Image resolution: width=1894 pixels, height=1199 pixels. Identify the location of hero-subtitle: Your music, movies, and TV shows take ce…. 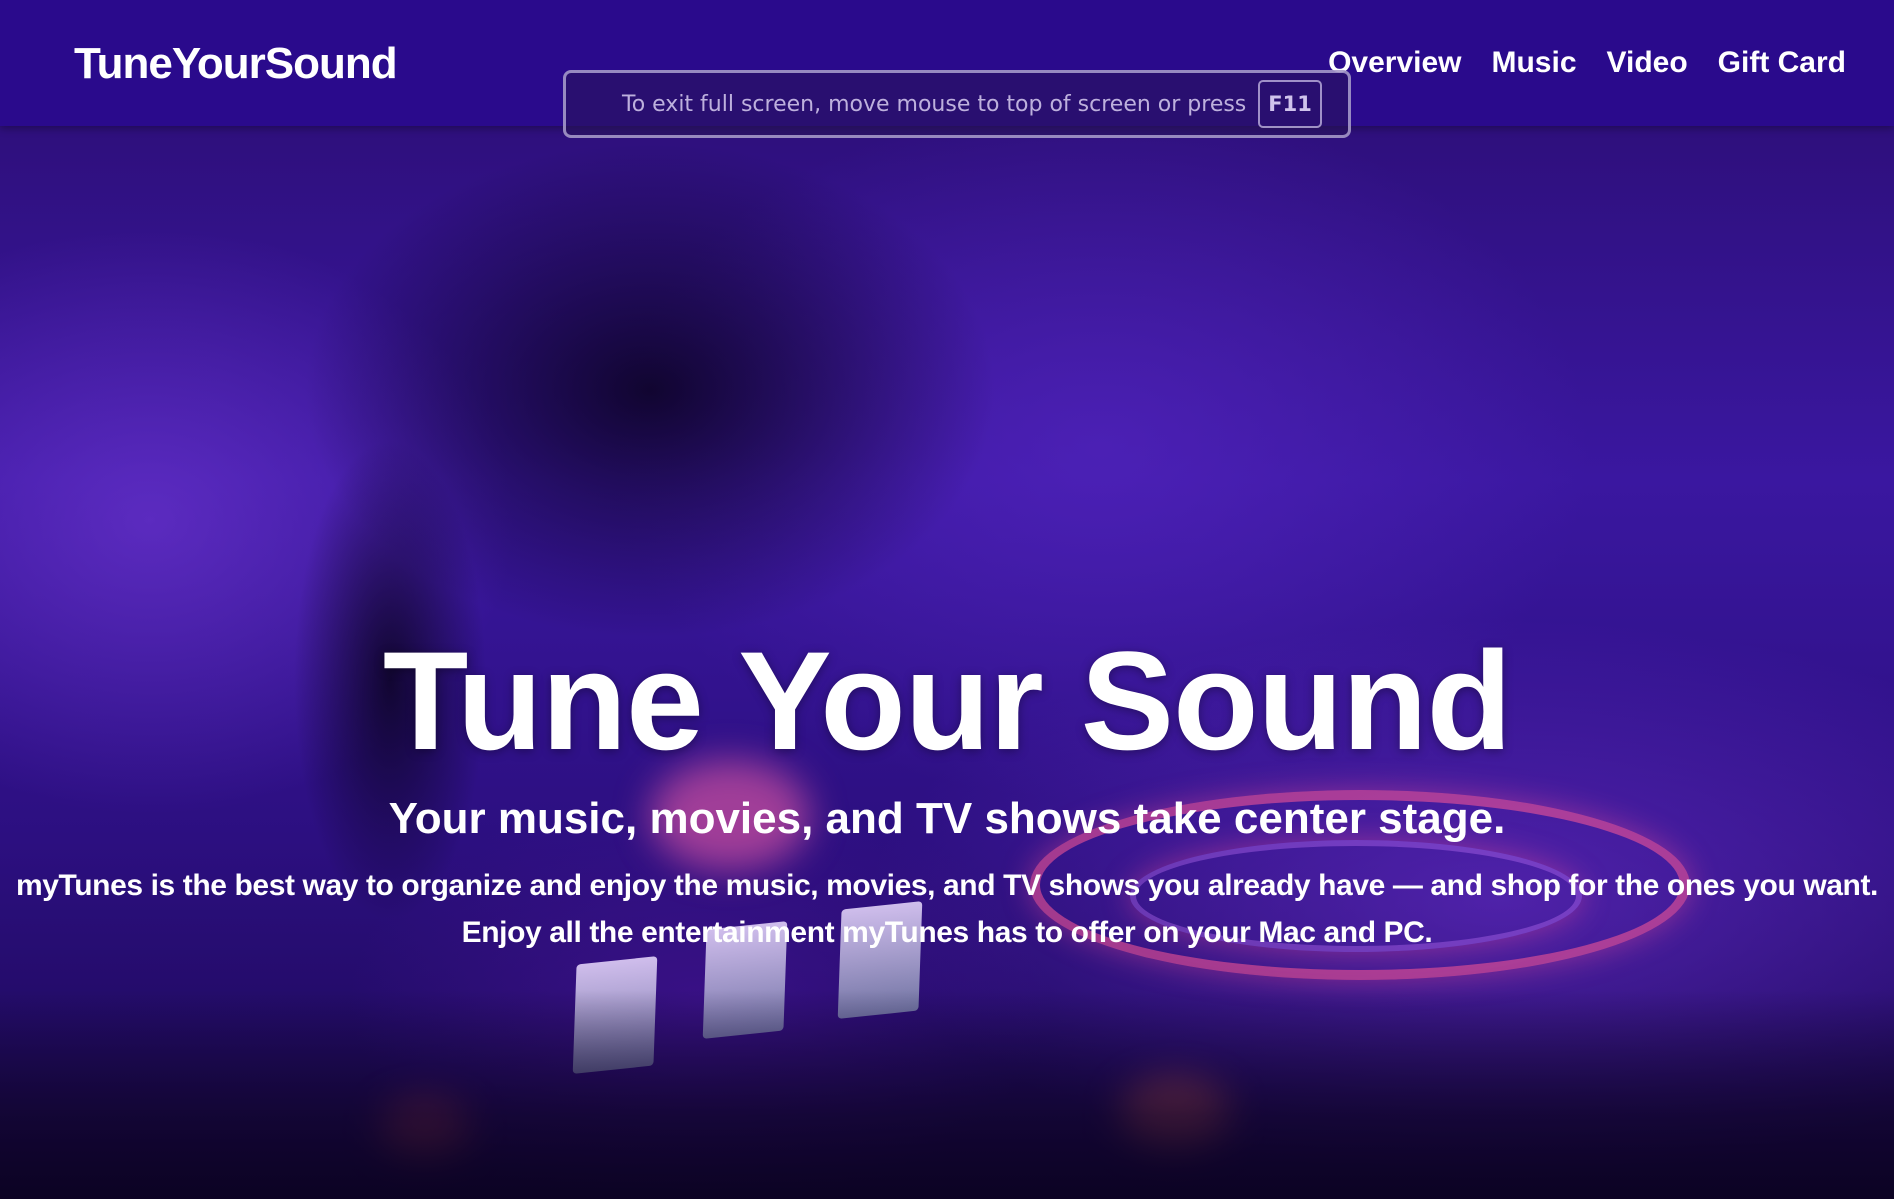
(947, 818).